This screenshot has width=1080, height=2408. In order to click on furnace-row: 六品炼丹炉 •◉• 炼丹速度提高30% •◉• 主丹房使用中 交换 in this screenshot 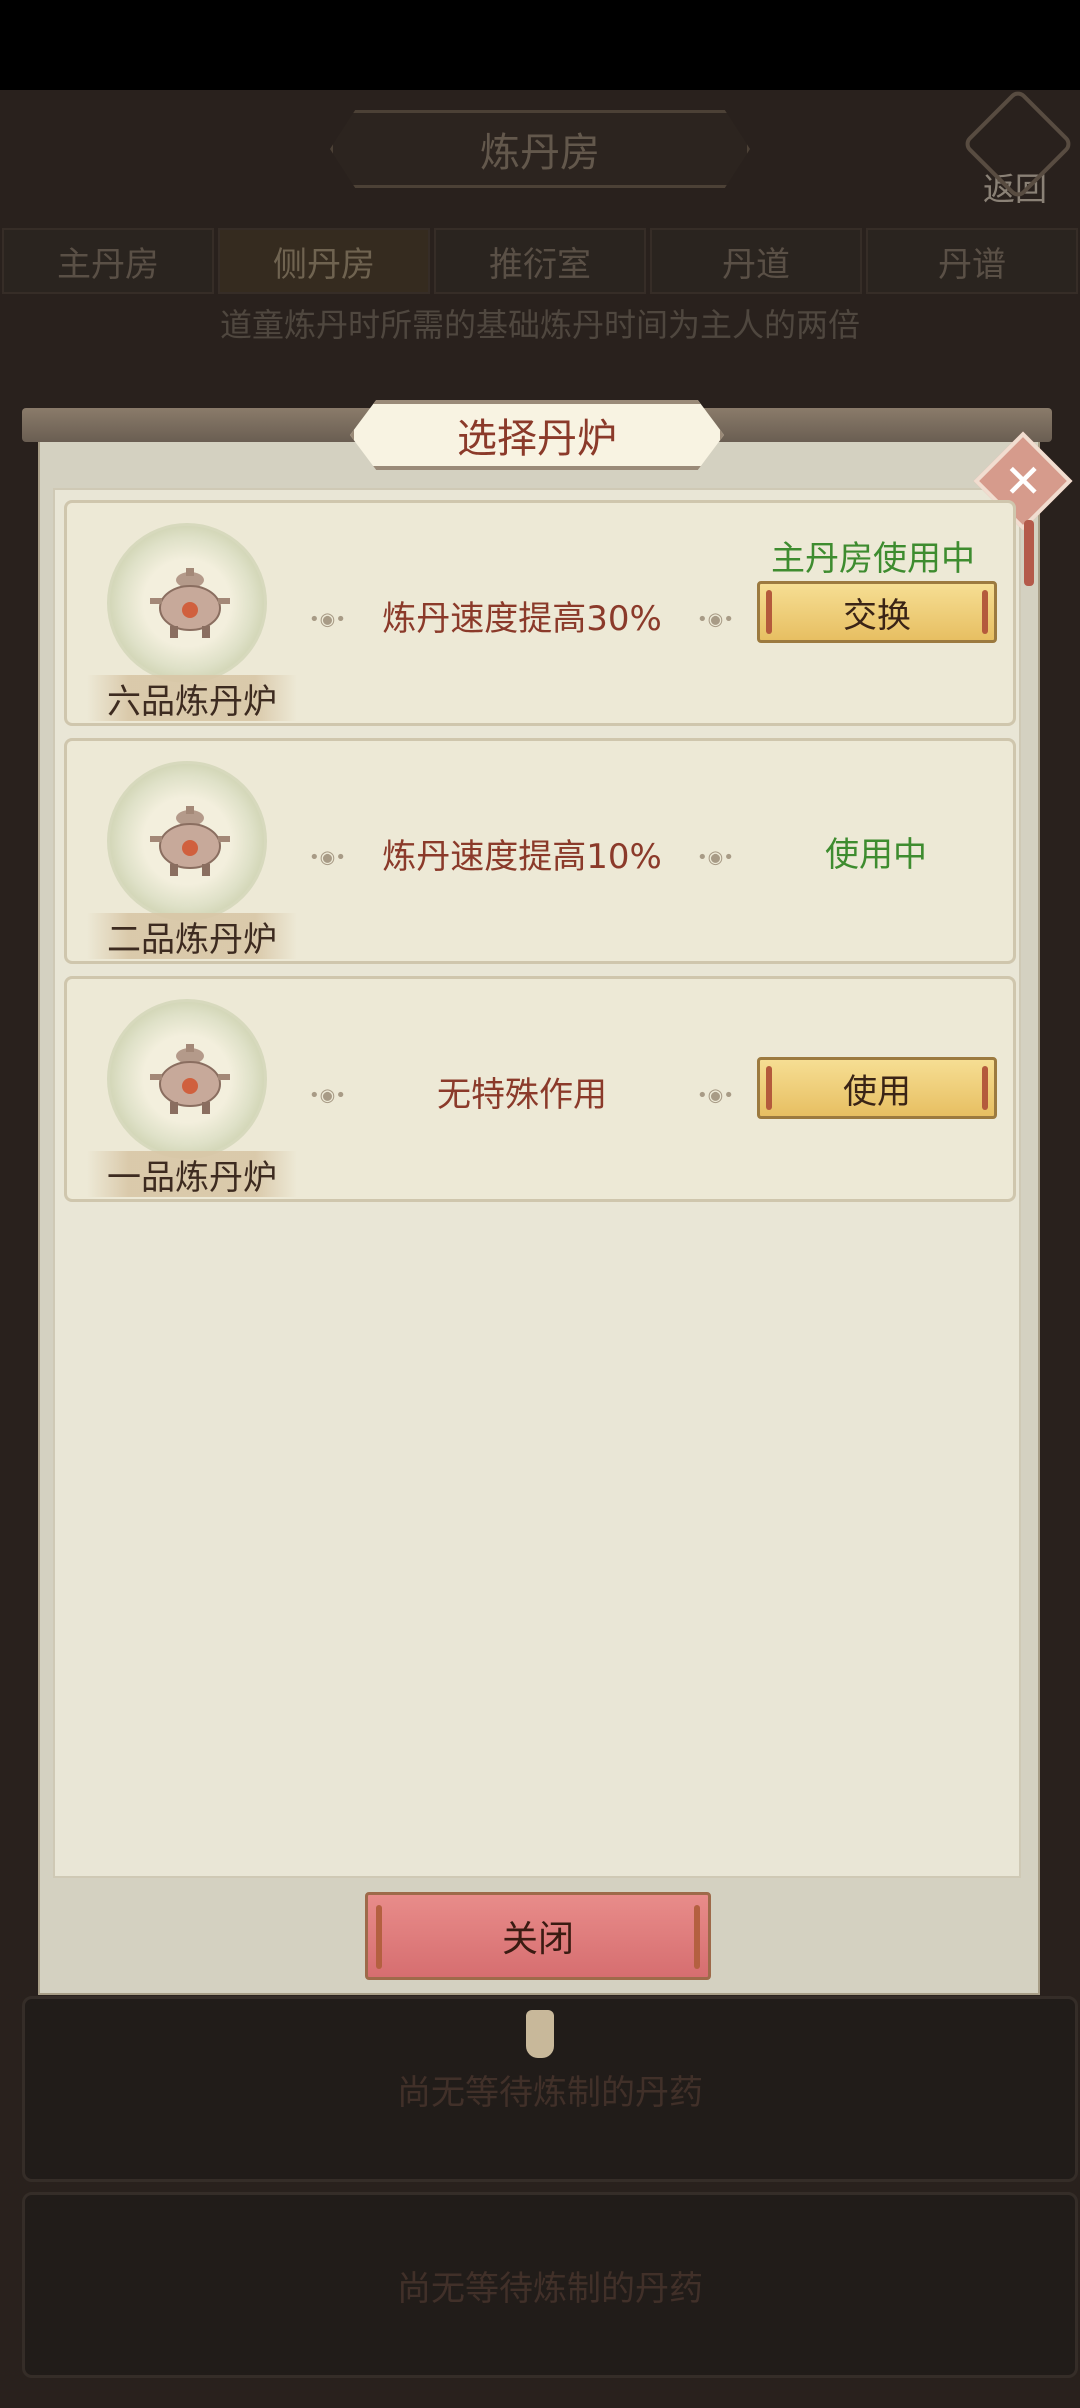, I will do `click(540, 613)`.